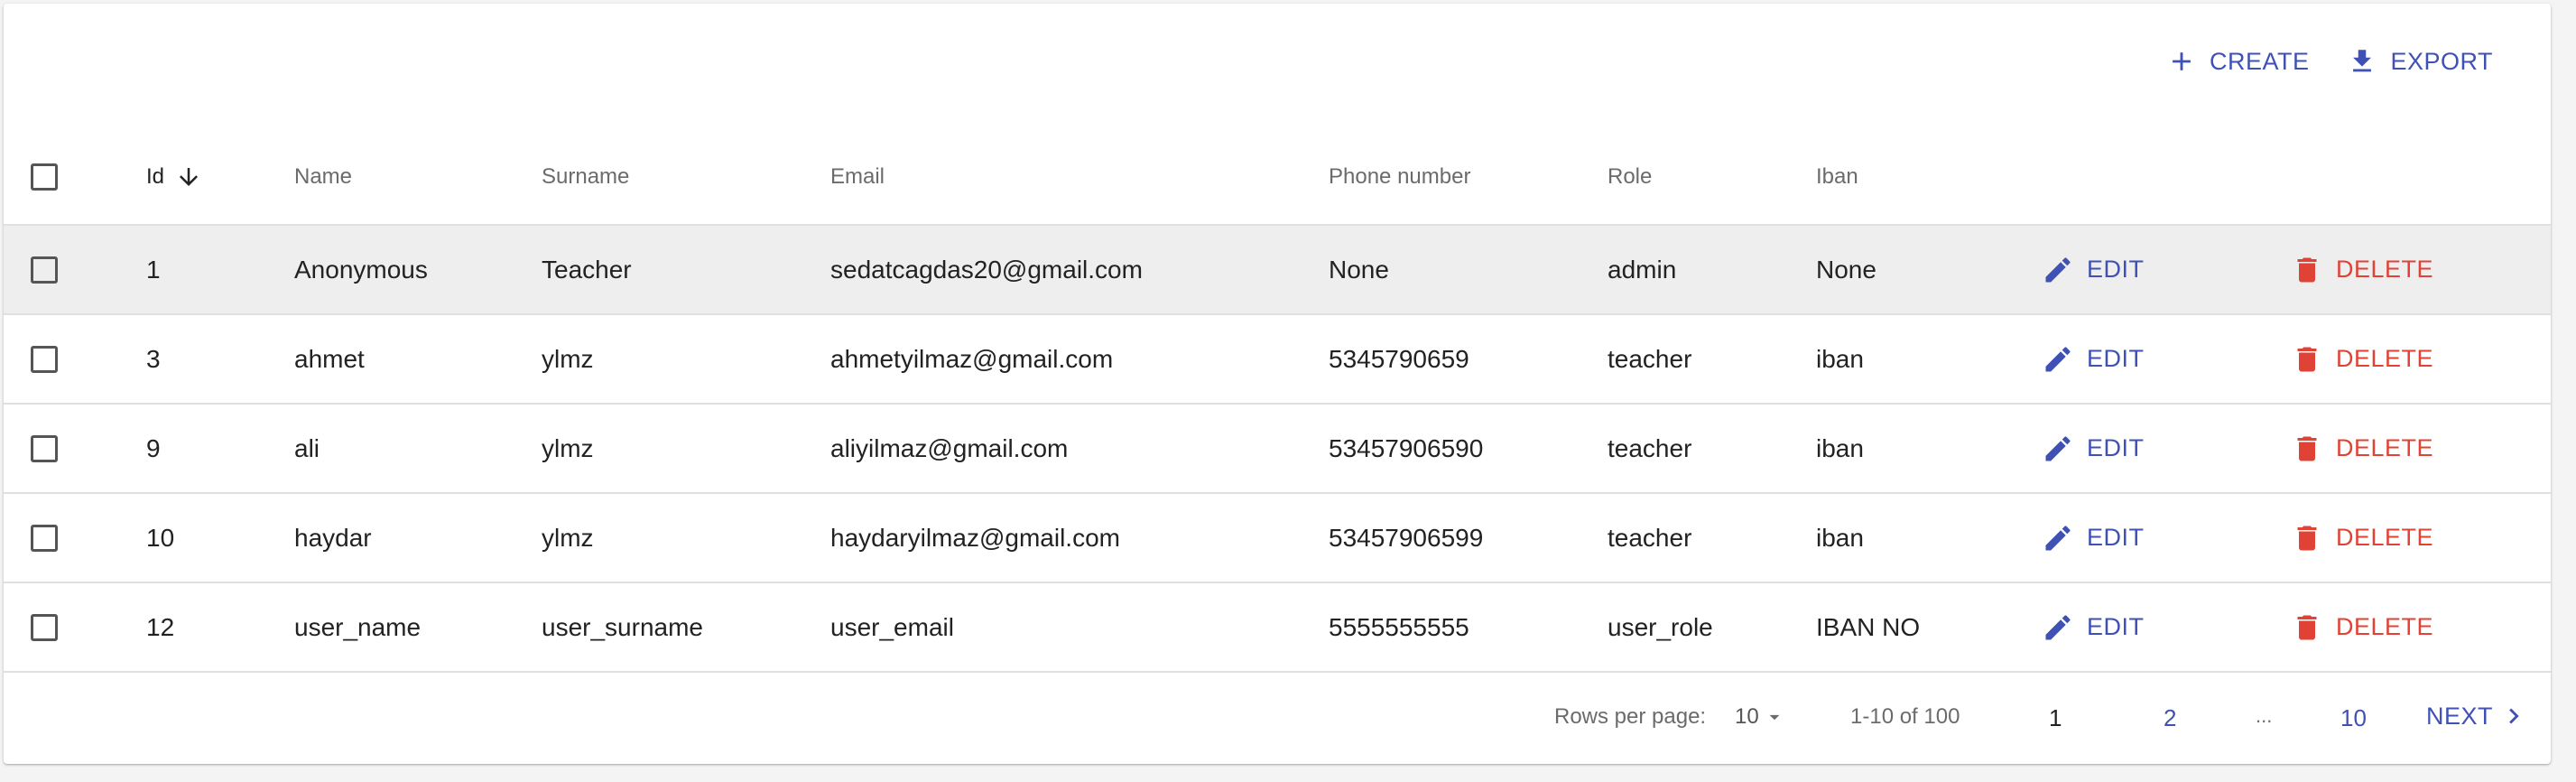  I want to click on next-page-button: NEXT, so click(2477, 716).